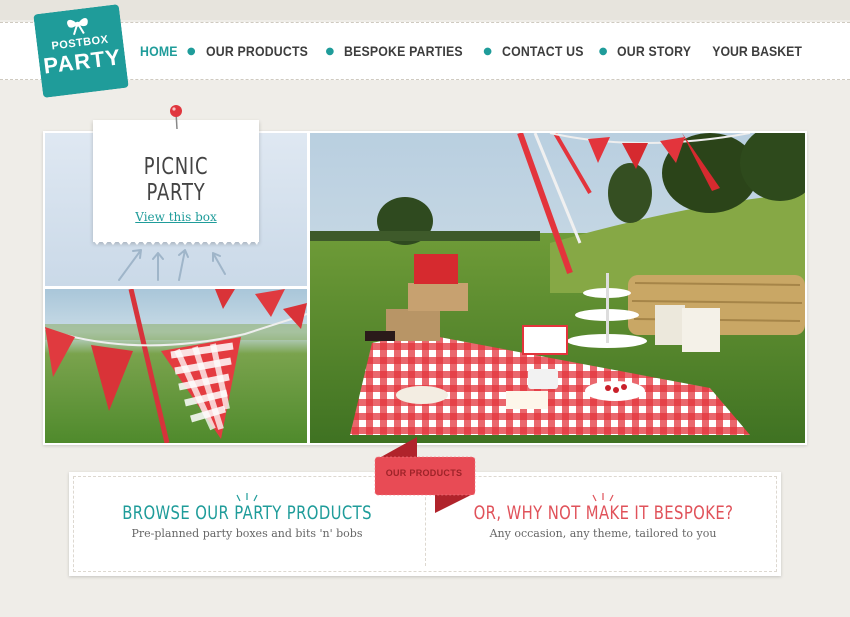  Describe the element at coordinates (757, 51) in the screenshot. I see `basket-link: YOUR BASKET` at that location.